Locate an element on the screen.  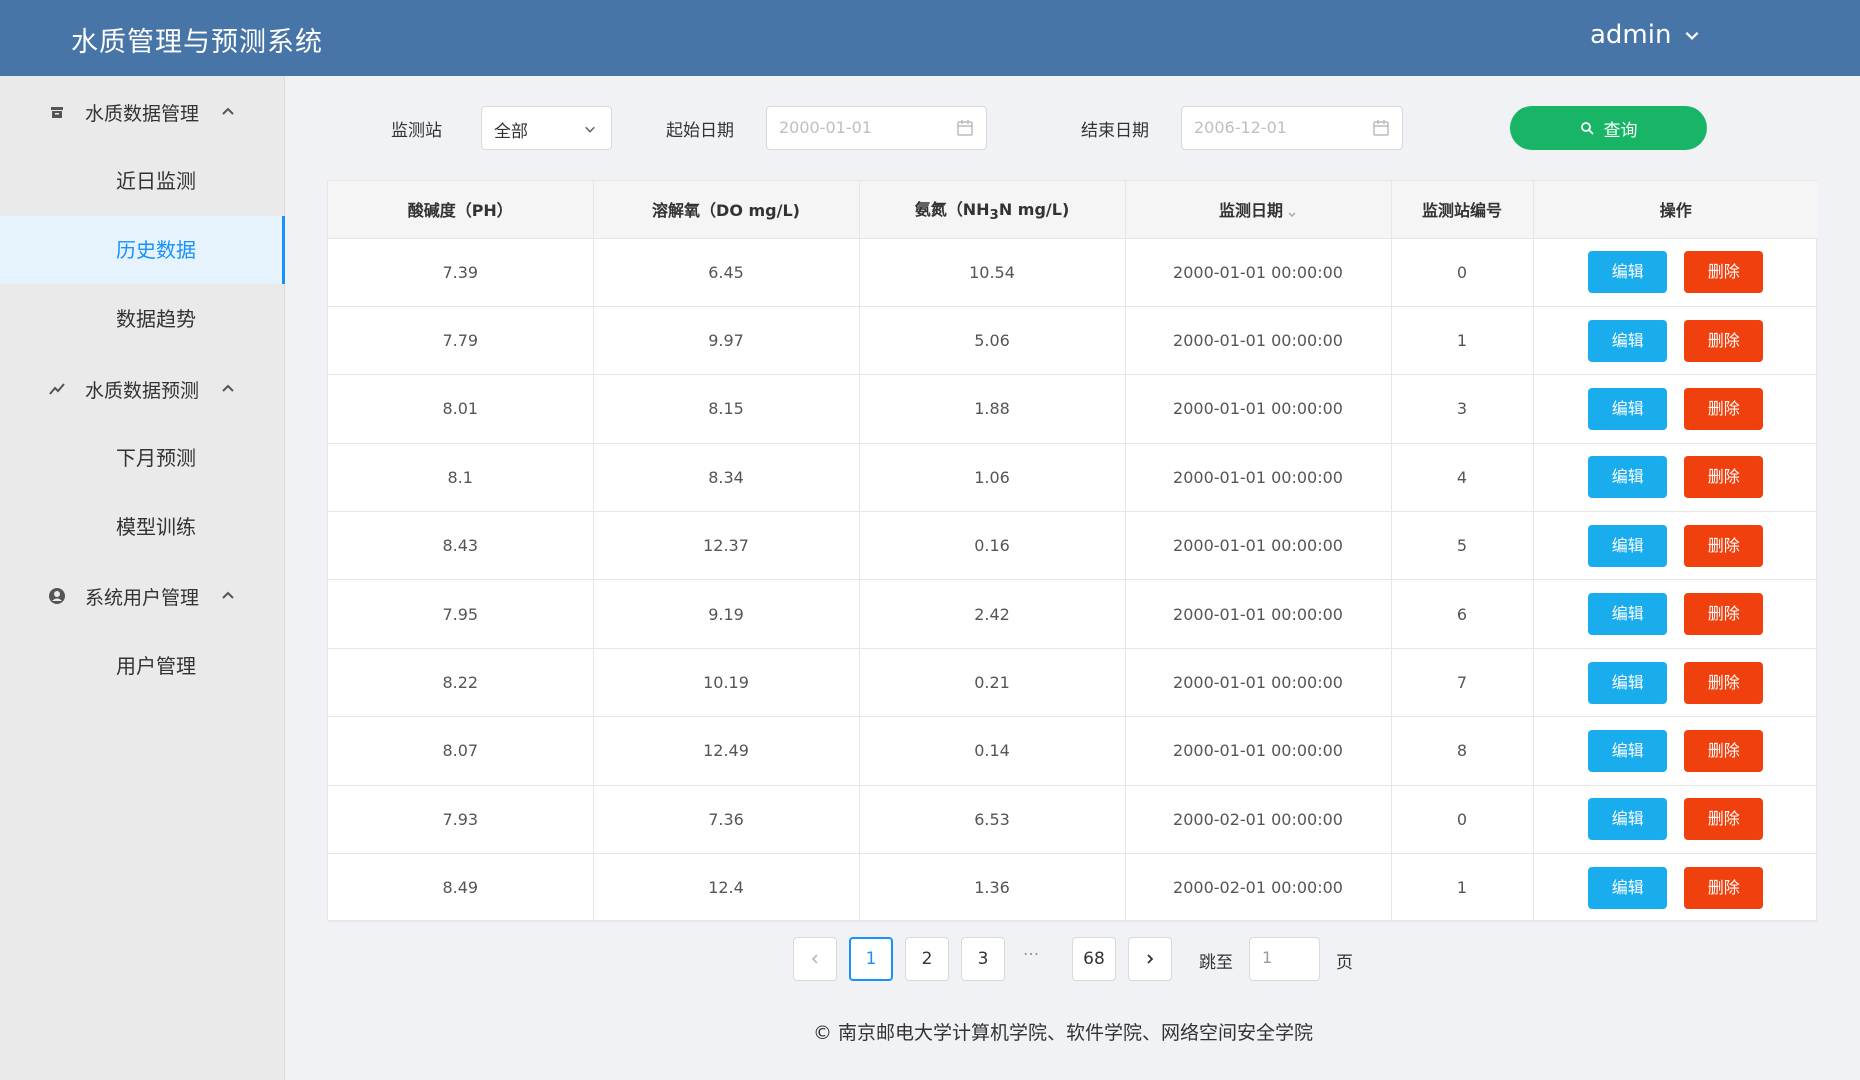
next-page-button is located at coordinates (1150, 959).